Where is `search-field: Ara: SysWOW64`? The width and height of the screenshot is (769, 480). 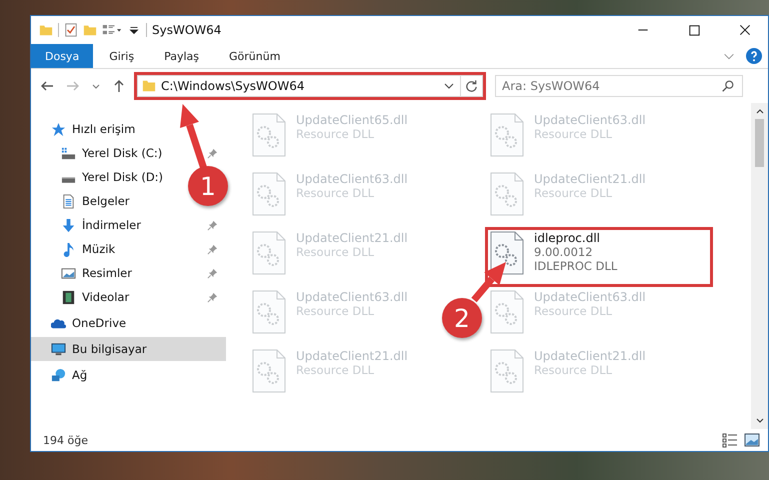 search-field: Ara: SysWOW64 is located at coordinates (619, 86).